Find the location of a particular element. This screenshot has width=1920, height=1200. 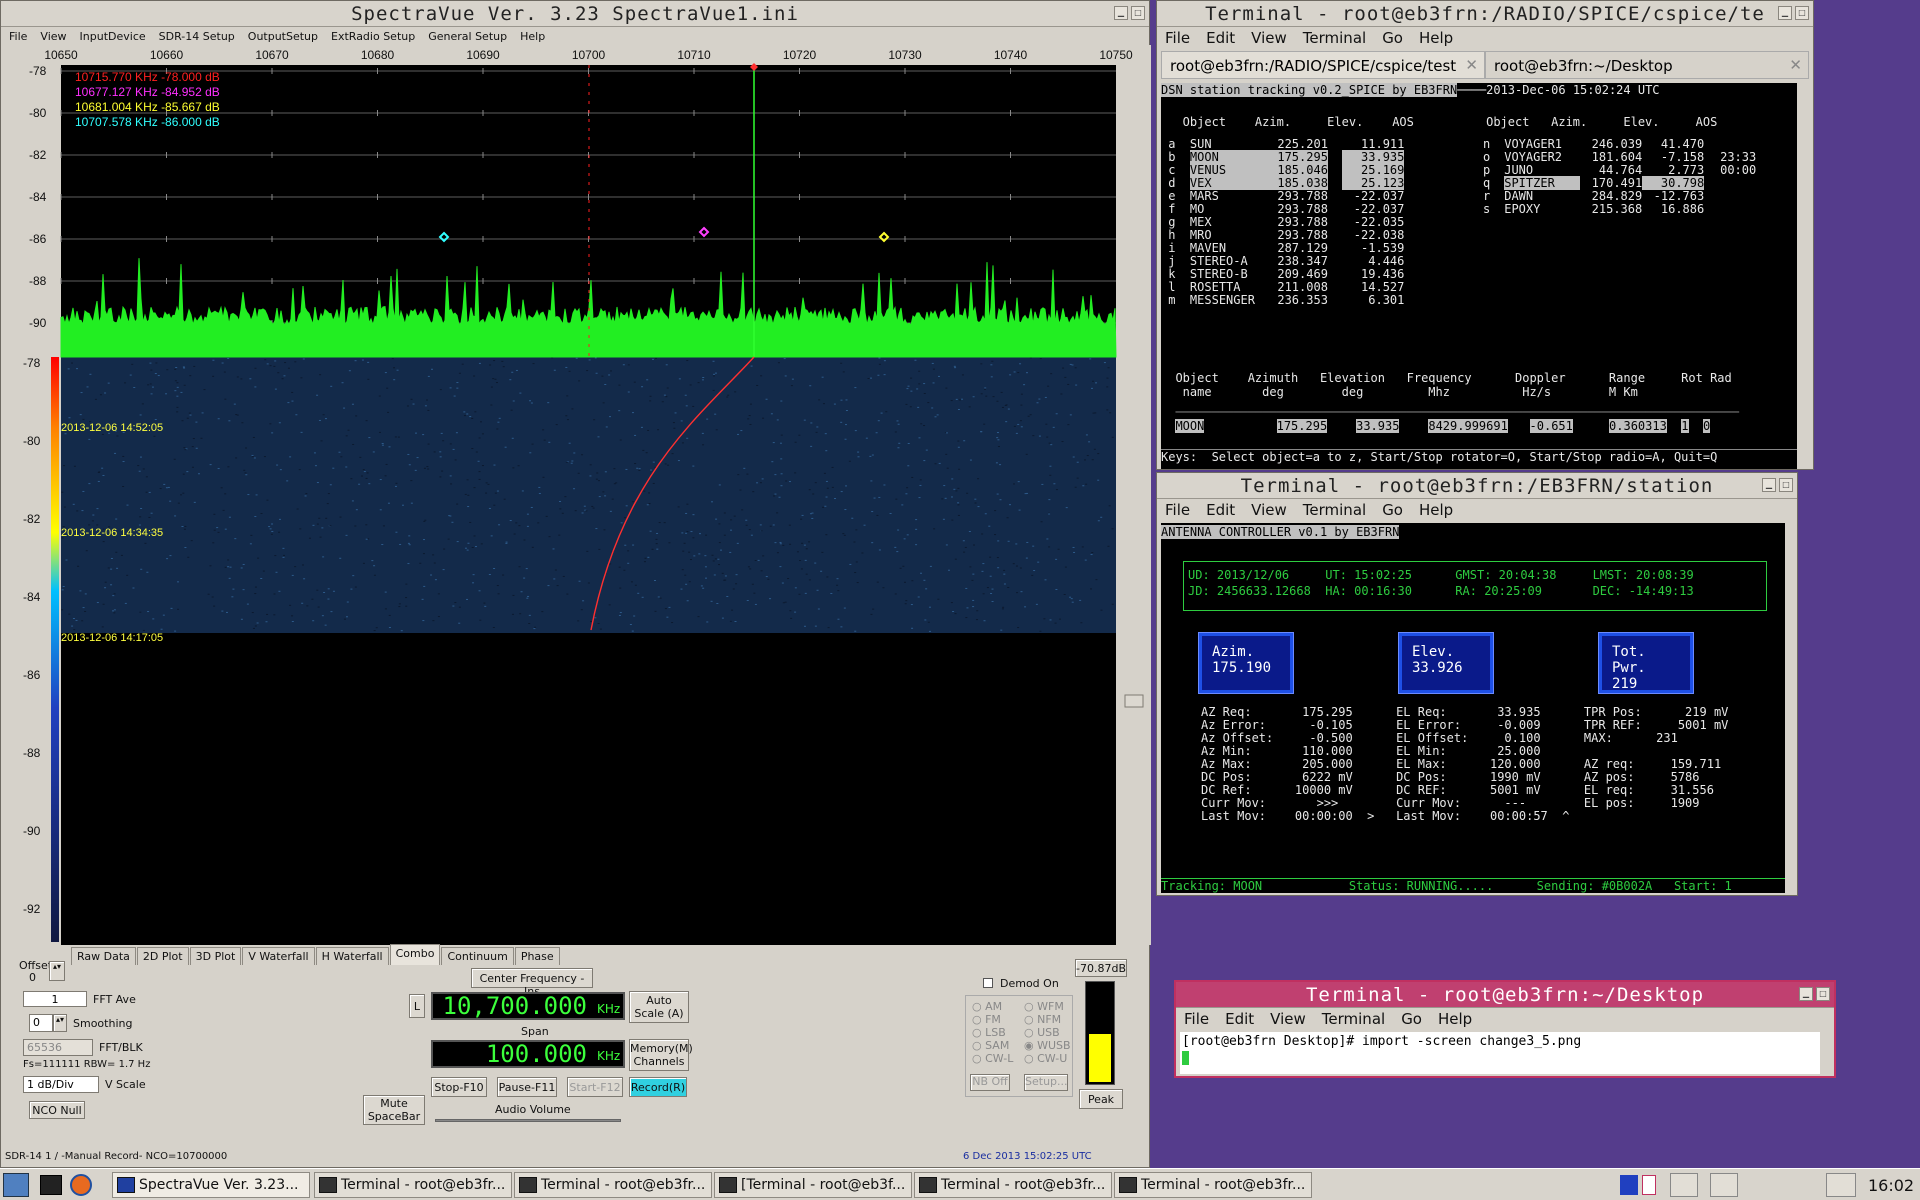

dsn-object-row: k STEREO-B 209.469 19.436 is located at coordinates (1282, 274).